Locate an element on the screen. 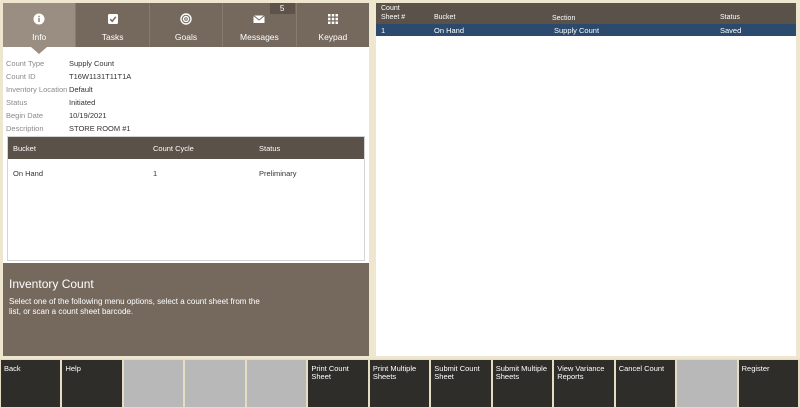  tab-tasks: Tasks is located at coordinates (111, 25).